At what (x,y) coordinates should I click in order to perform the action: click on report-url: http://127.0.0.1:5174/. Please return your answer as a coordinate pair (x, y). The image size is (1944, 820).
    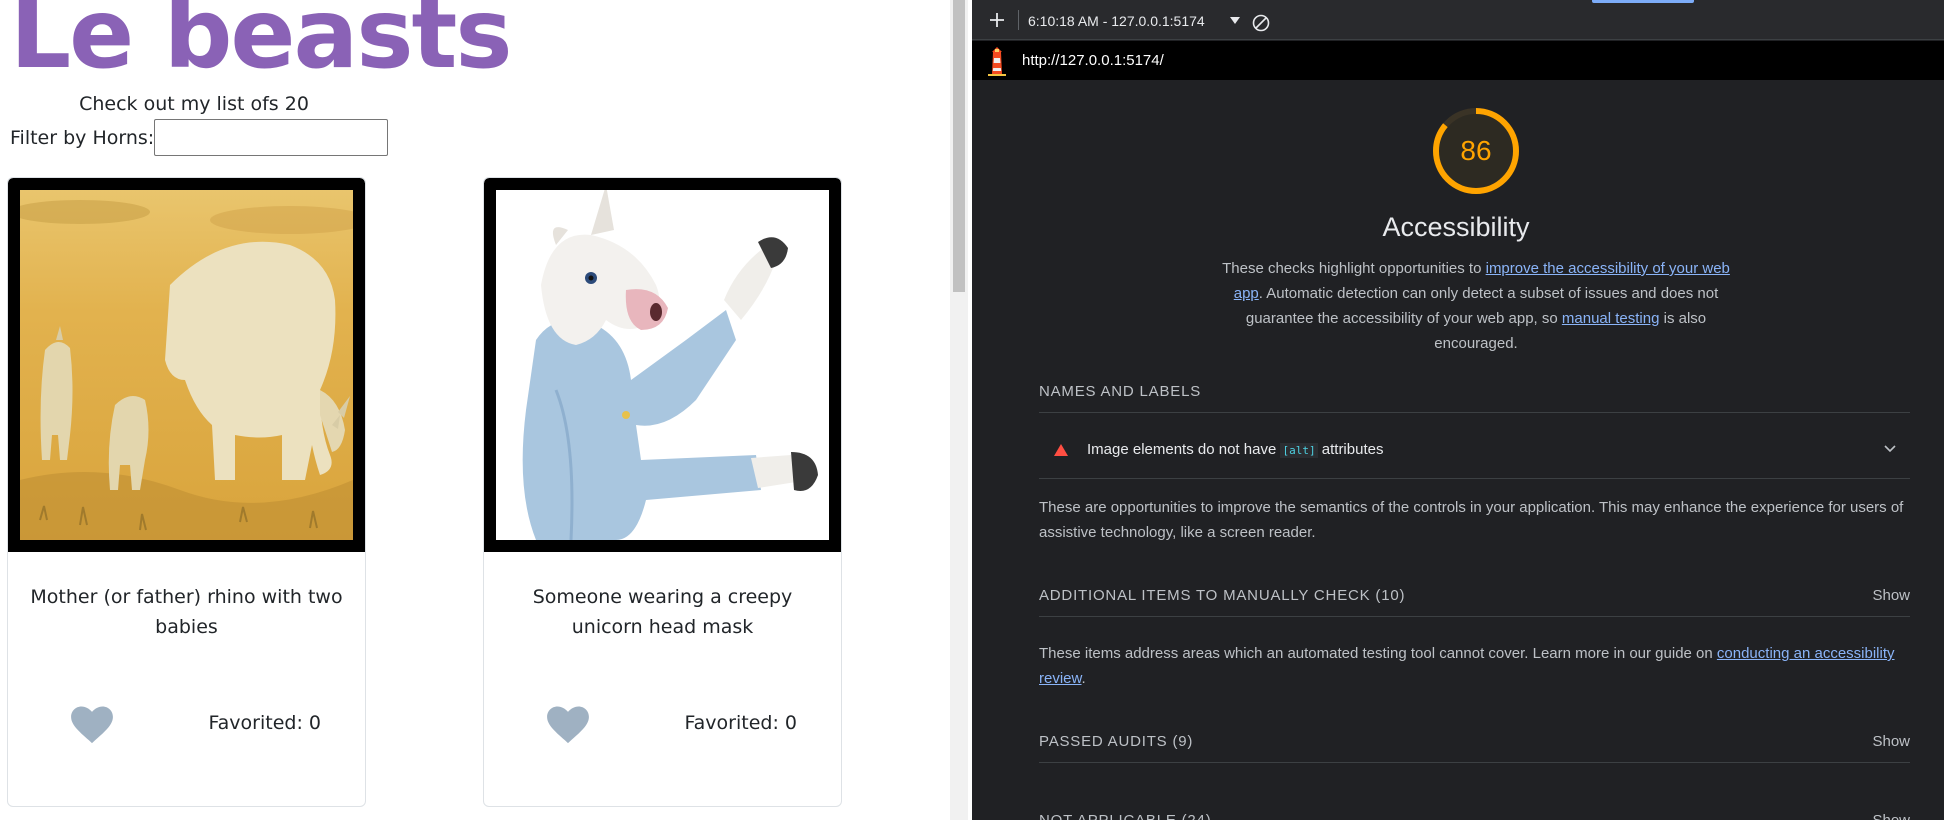
    Looking at the image, I should click on (1093, 60).